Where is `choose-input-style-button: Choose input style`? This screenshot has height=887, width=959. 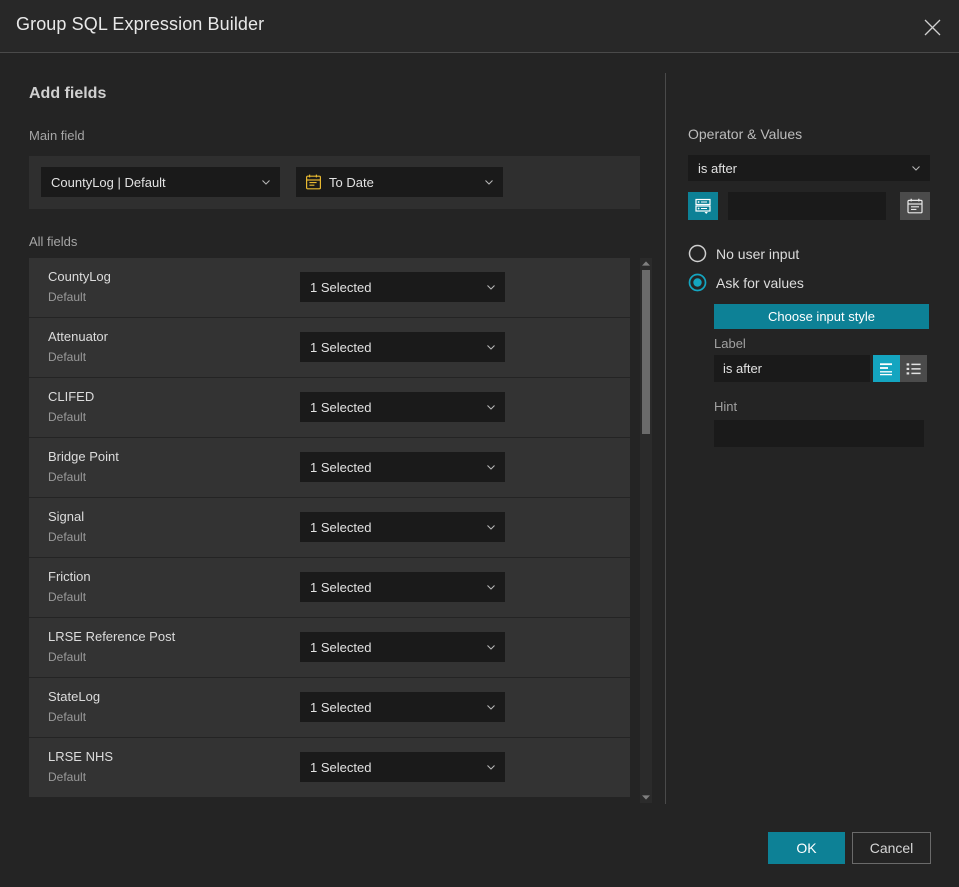
choose-input-style-button: Choose input style is located at coordinates (821, 316).